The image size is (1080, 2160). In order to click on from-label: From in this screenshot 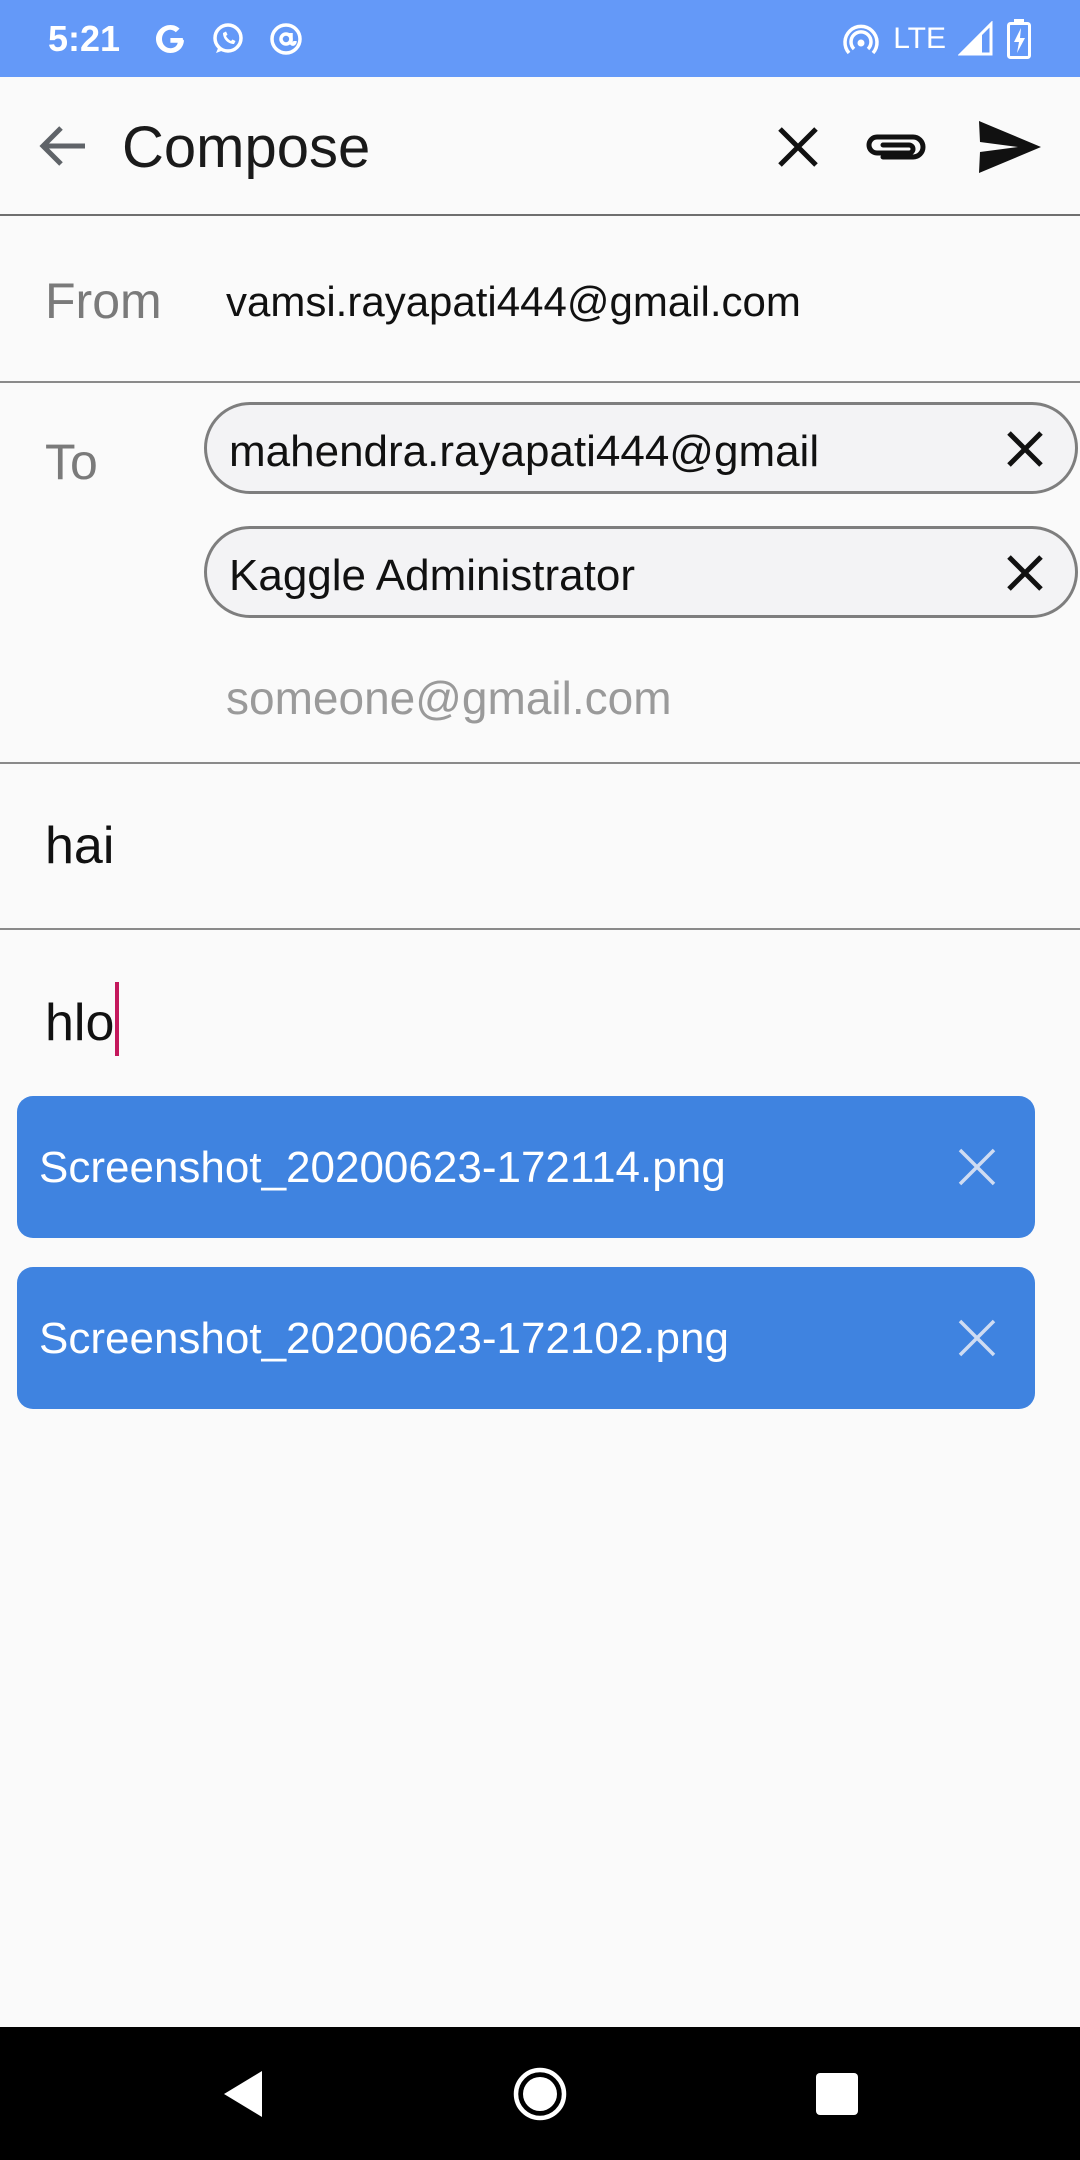, I will do `click(103, 301)`.